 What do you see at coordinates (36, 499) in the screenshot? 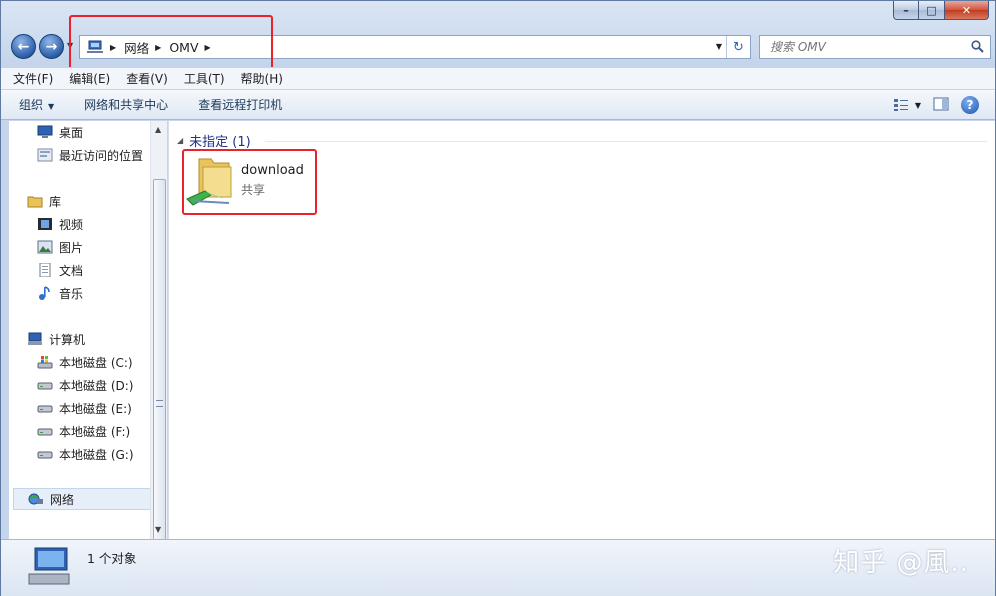
I see `network-globe-icon` at bounding box center [36, 499].